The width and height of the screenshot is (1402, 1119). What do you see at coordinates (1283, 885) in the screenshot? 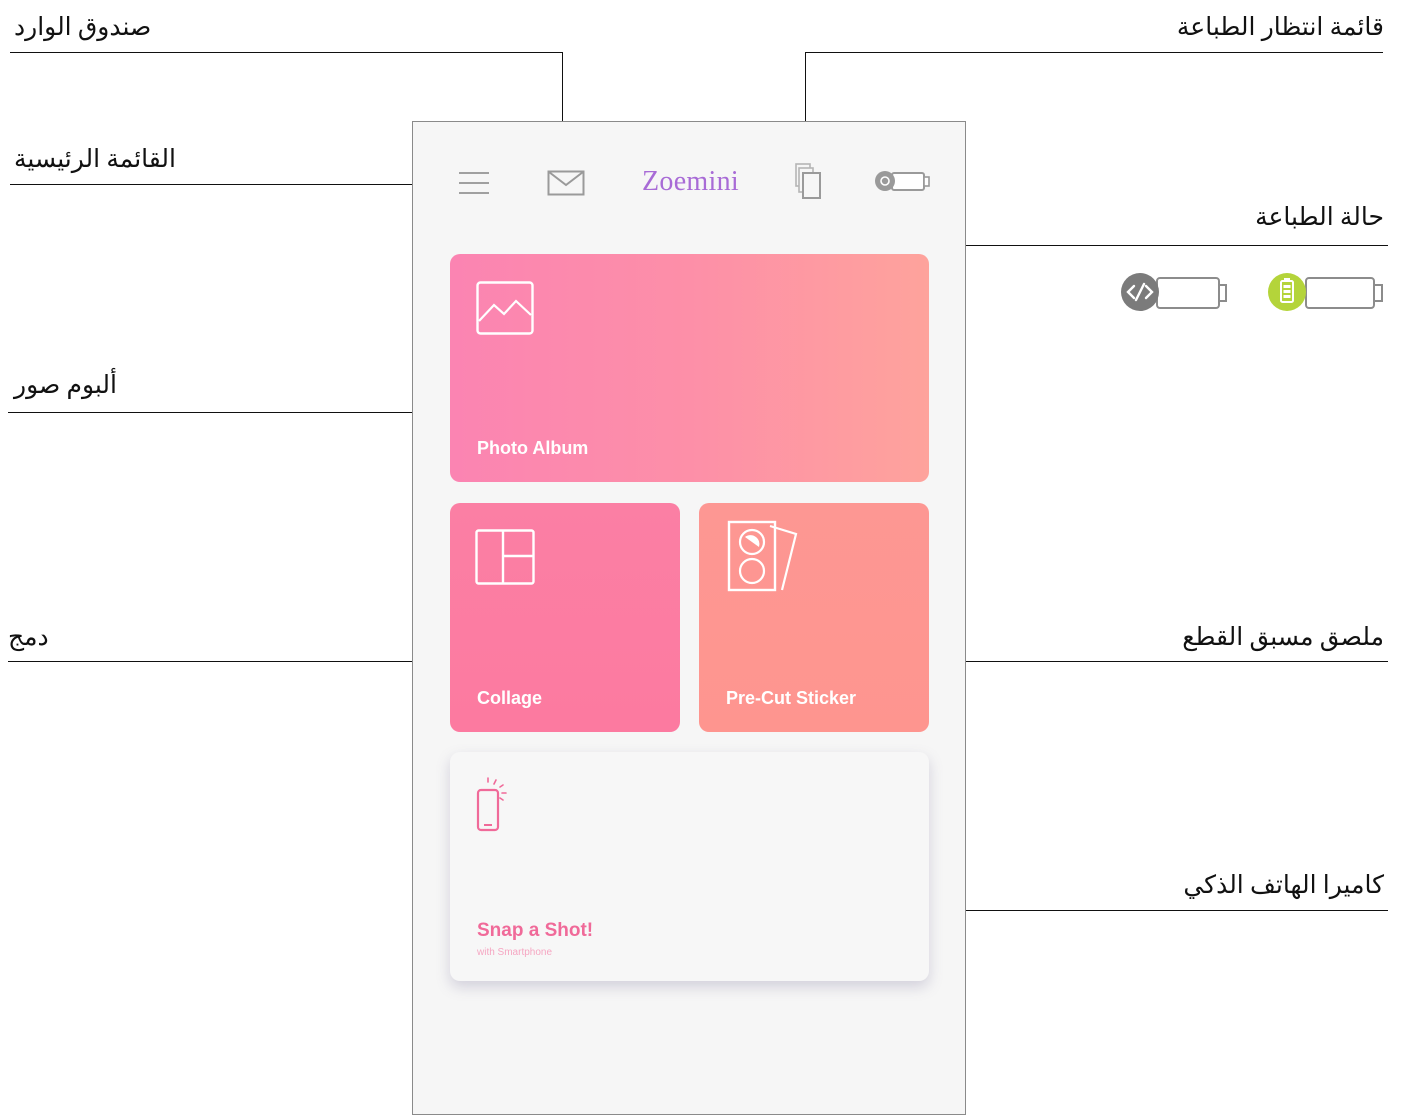
I see `callout-smartphone-camera: كاميرا الهاتف الذكي` at bounding box center [1283, 885].